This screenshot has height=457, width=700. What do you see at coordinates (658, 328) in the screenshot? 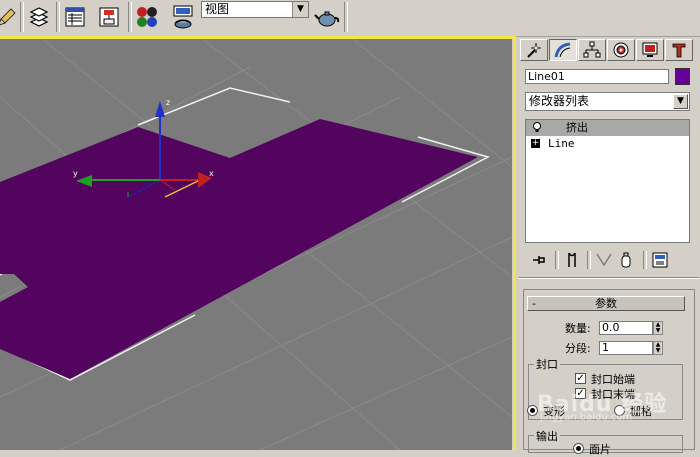
I see `amount-spinner-arrows: ▲ ▼` at bounding box center [658, 328].